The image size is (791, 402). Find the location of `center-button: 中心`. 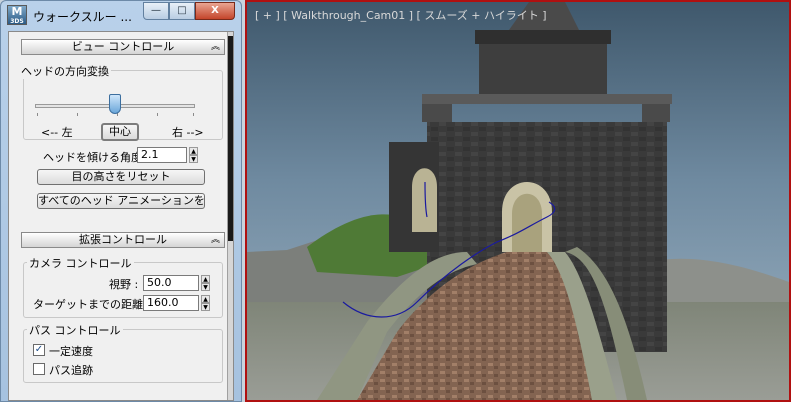

center-button: 中心 is located at coordinates (120, 132).